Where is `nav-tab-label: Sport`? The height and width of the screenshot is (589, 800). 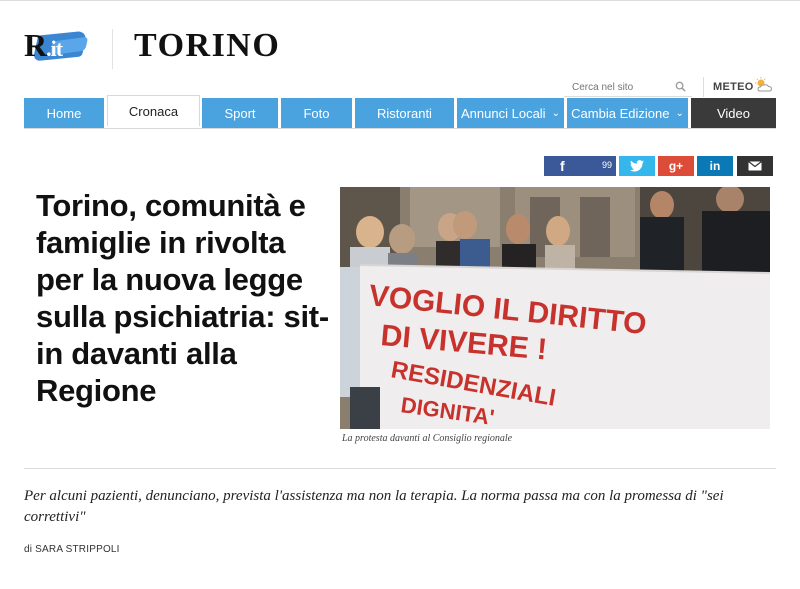
nav-tab-label: Sport is located at coordinates (240, 113).